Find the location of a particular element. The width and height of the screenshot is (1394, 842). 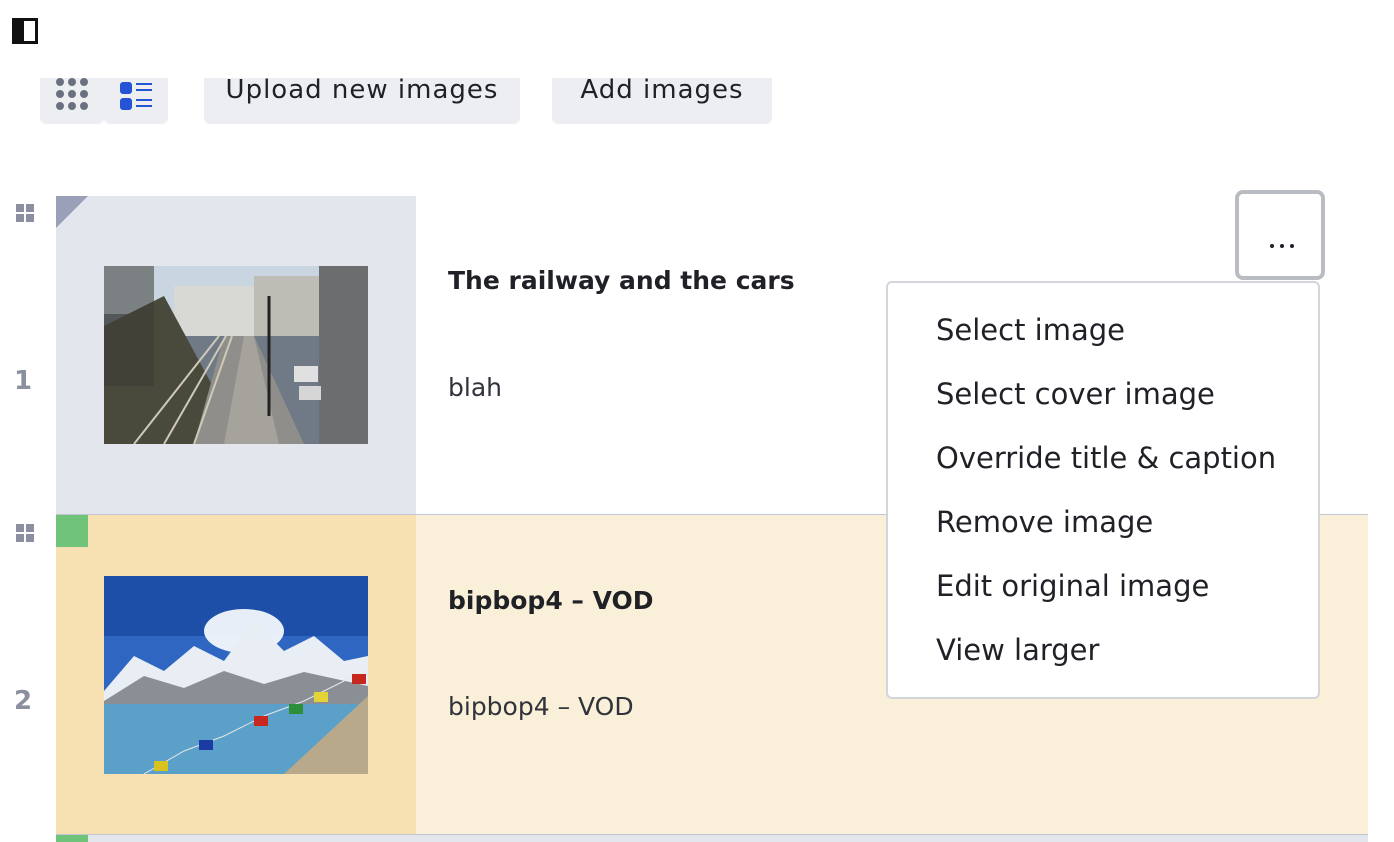

image-caption: bipbop4 – VOD is located at coordinates (541, 706).